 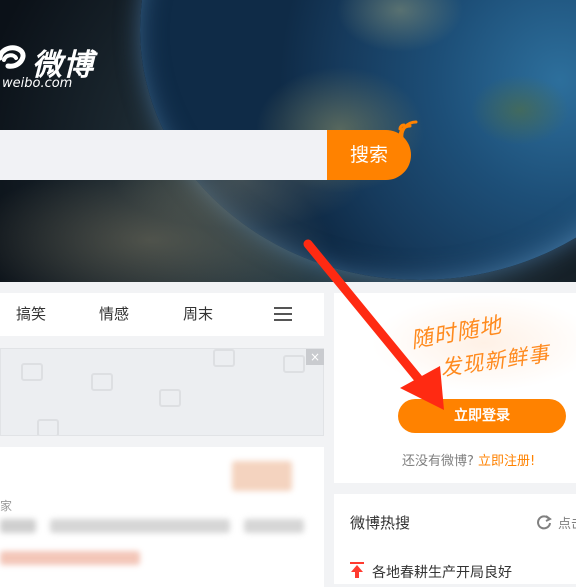 I want to click on weibo-swirl-icon, so click(x=13, y=57).